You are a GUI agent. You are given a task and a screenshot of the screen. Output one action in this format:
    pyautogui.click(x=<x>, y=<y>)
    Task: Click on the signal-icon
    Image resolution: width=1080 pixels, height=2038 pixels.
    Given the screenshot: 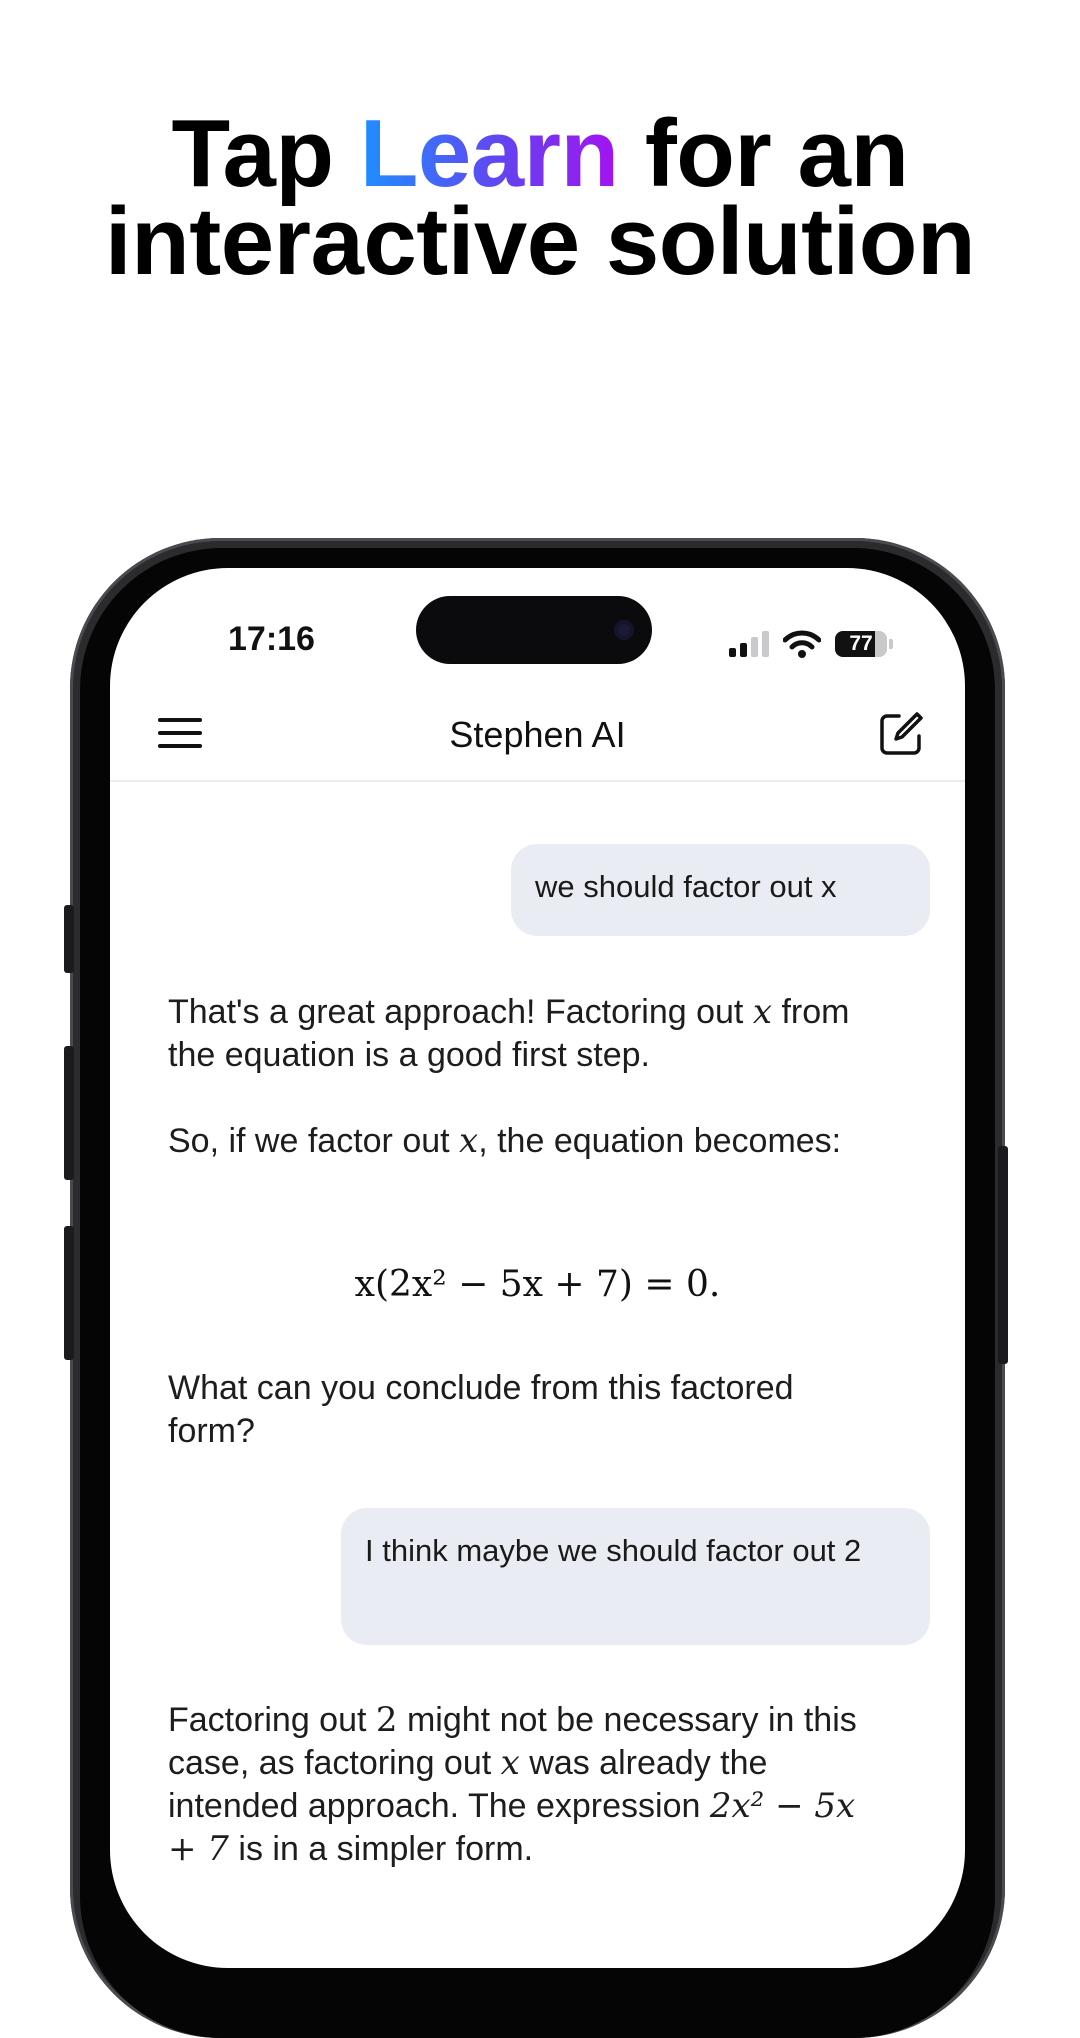 What is the action you would take?
    pyautogui.click(x=749, y=644)
    